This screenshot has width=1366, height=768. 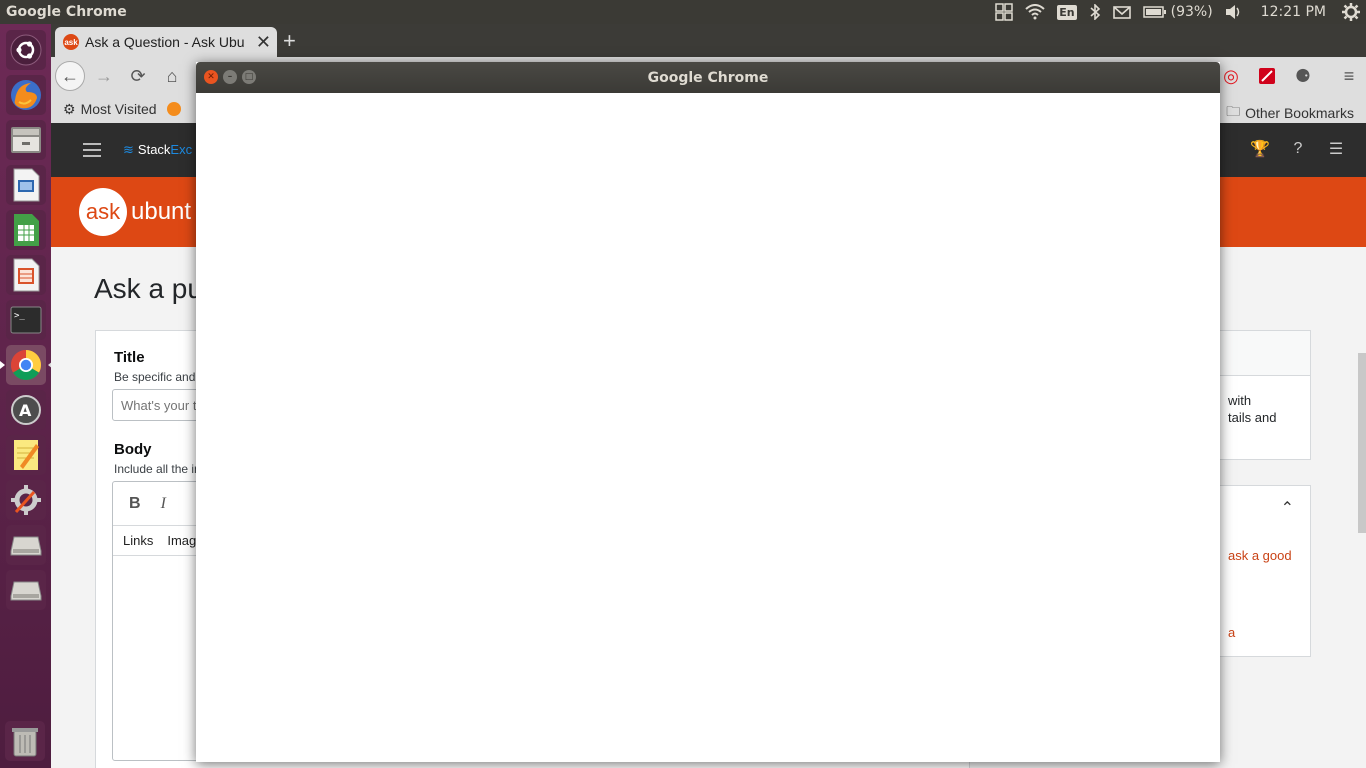 I want to click on unity-launcher: >_ A, so click(x=26, y=396).